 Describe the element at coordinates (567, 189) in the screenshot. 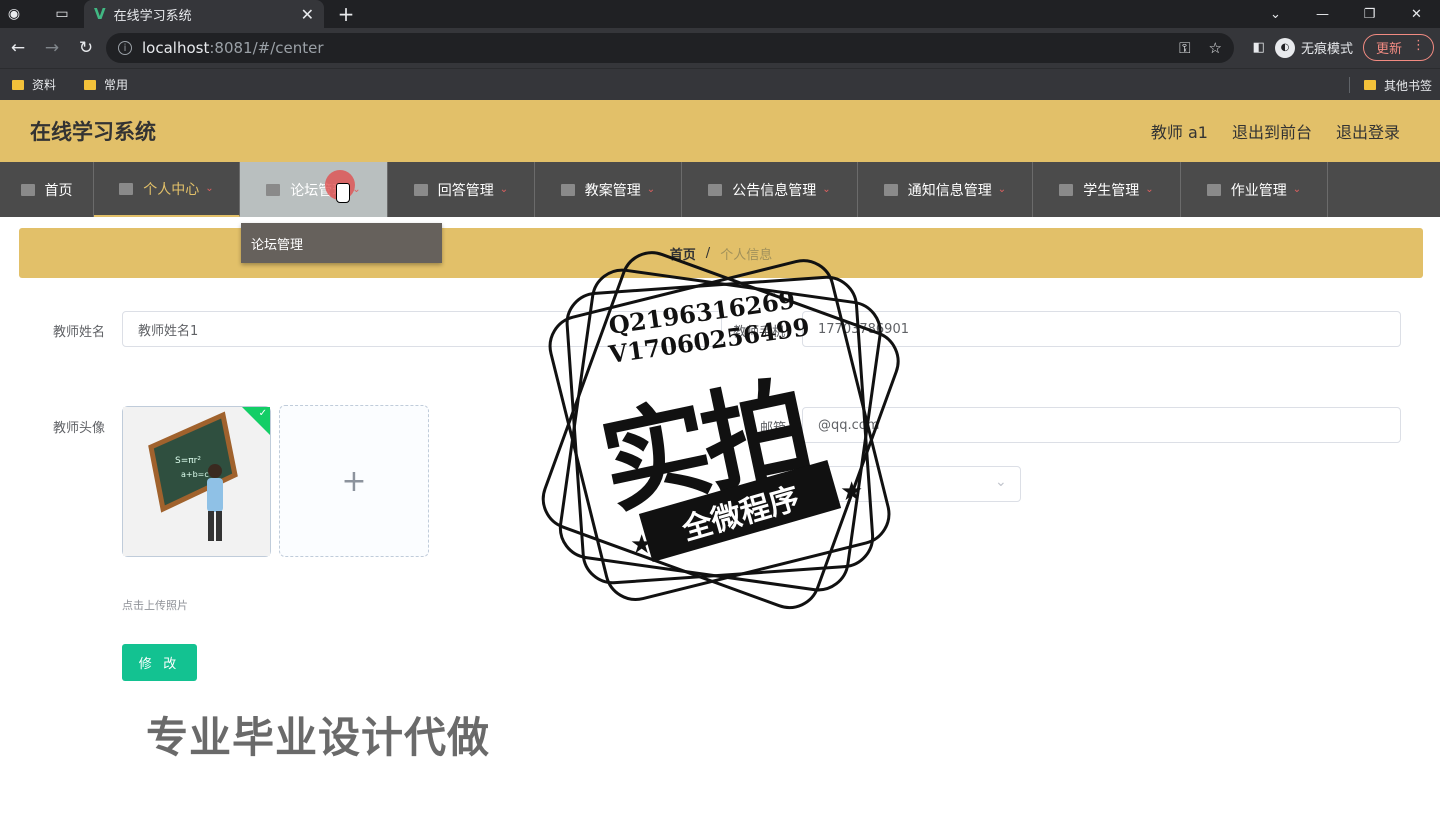

I see `mail-icon` at that location.